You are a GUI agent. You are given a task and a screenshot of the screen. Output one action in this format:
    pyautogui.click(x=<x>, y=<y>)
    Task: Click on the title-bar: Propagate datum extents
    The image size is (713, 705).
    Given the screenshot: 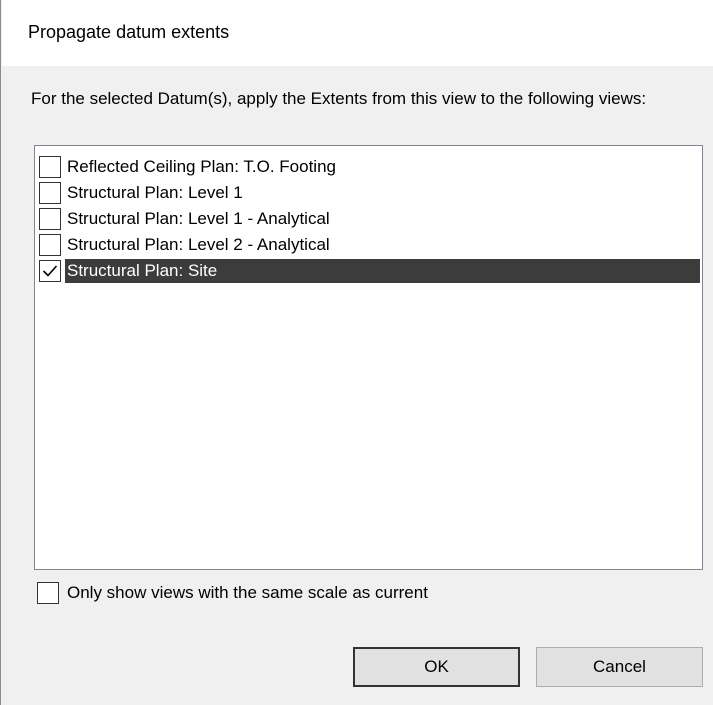 What is the action you would take?
    pyautogui.click(x=357, y=33)
    